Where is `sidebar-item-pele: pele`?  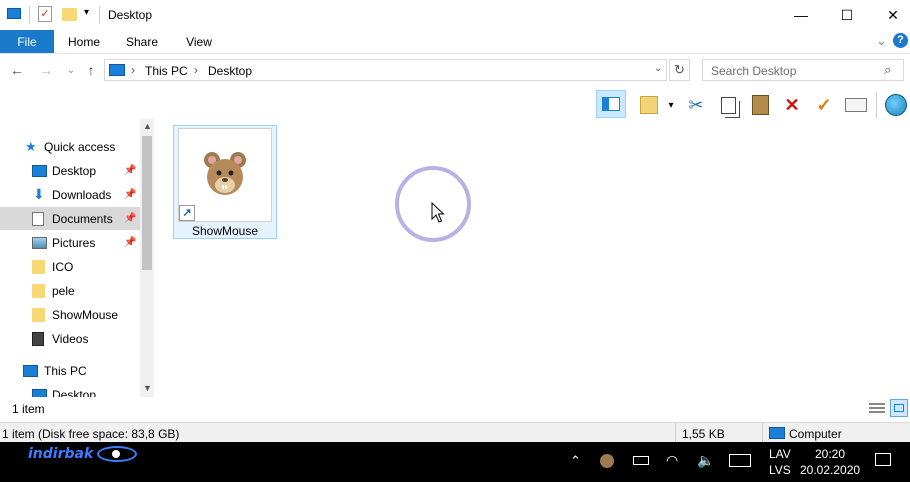
sidebar-item-pele: pele is located at coordinates (70, 290).